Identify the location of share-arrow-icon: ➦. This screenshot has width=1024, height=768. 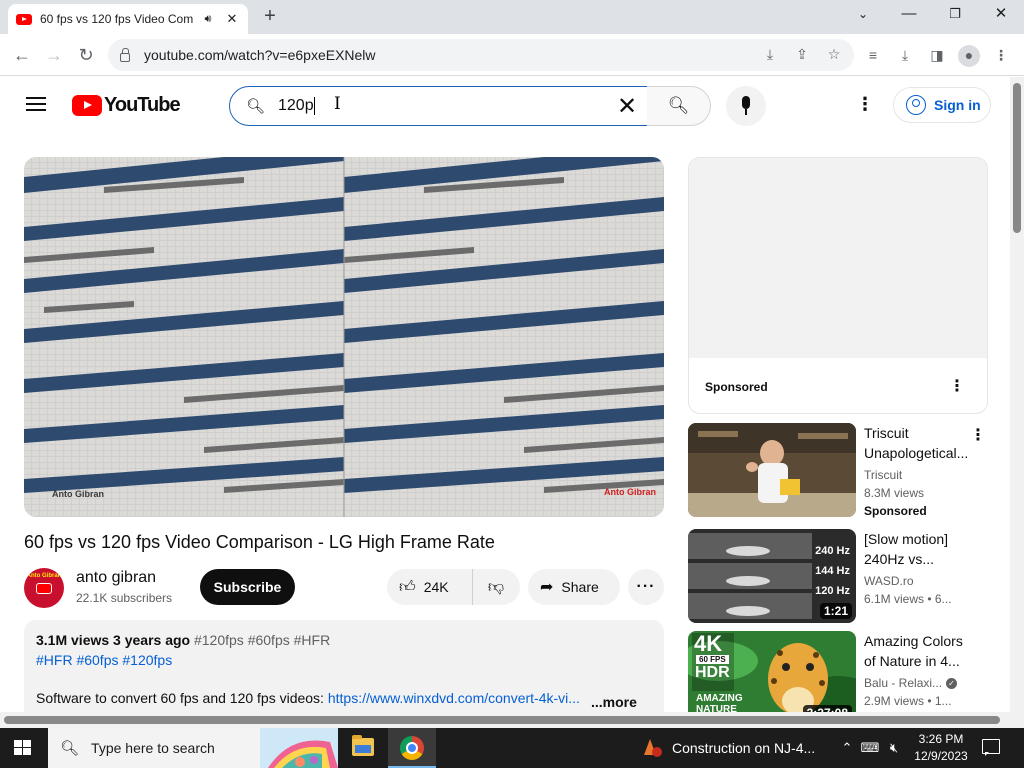
(547, 587).